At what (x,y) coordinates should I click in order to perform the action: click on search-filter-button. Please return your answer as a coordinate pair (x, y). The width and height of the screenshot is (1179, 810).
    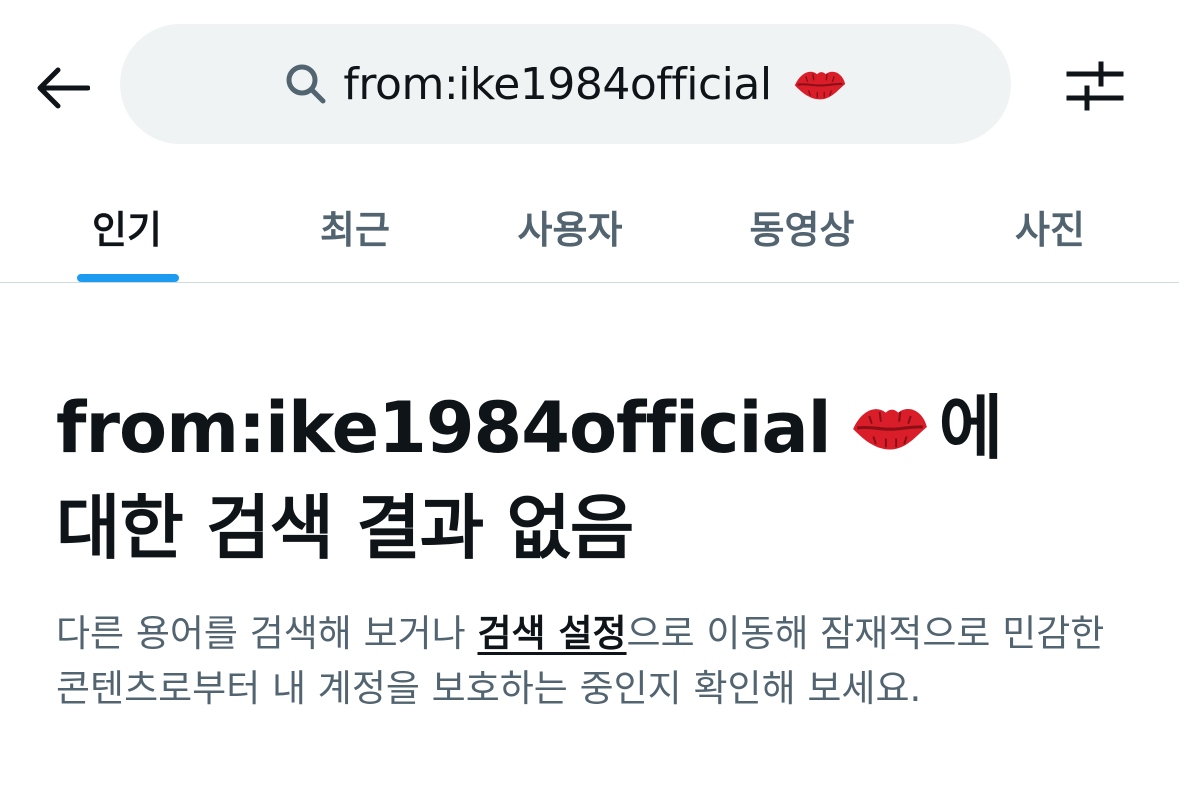
    Looking at the image, I should click on (1095, 86).